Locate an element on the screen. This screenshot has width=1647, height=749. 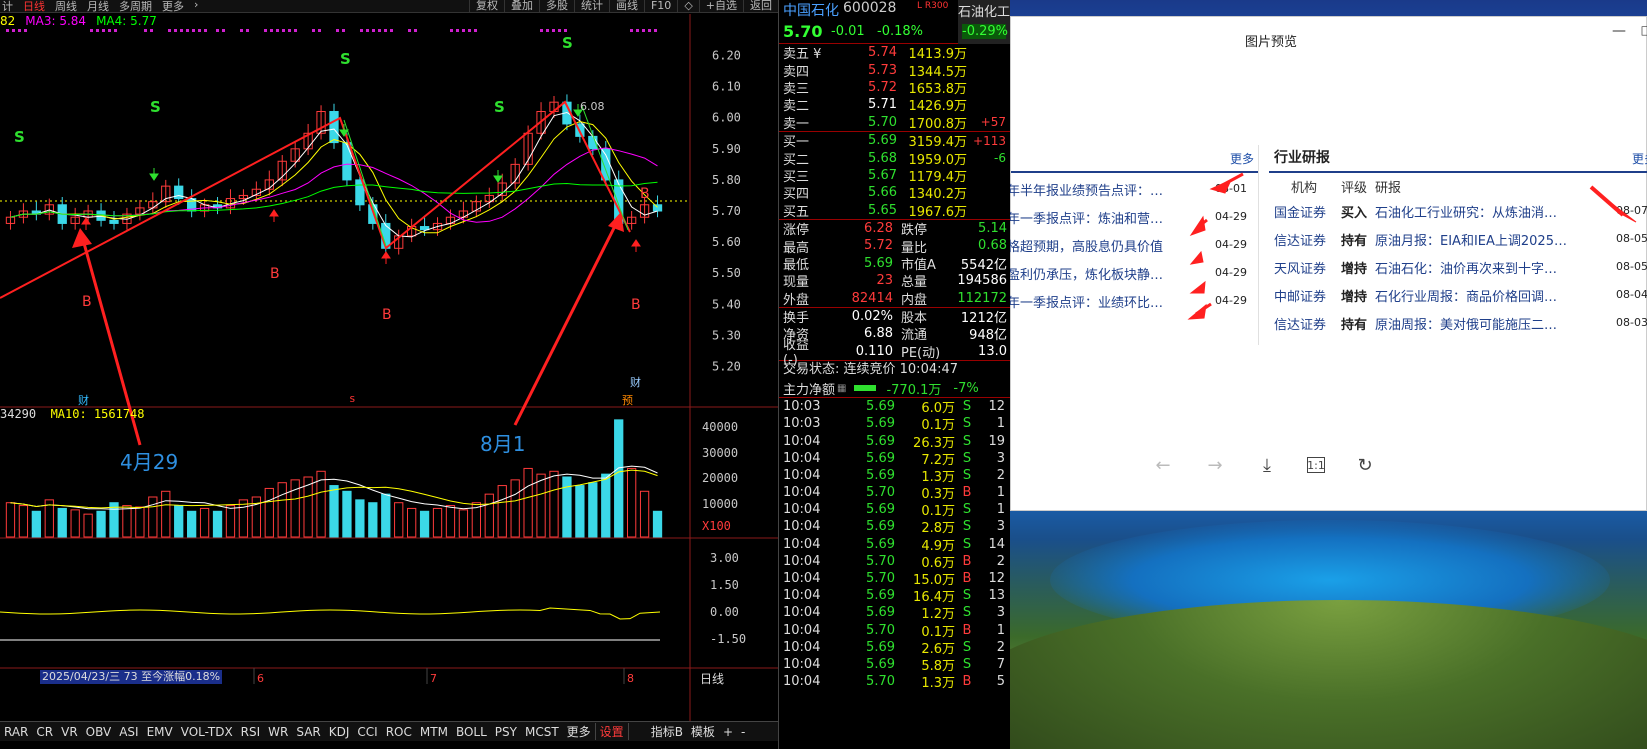
industry-report-row: 信达证券 持有 原油周报：美对俄可能施压二… 08-03 is located at coordinates (1458, 323).